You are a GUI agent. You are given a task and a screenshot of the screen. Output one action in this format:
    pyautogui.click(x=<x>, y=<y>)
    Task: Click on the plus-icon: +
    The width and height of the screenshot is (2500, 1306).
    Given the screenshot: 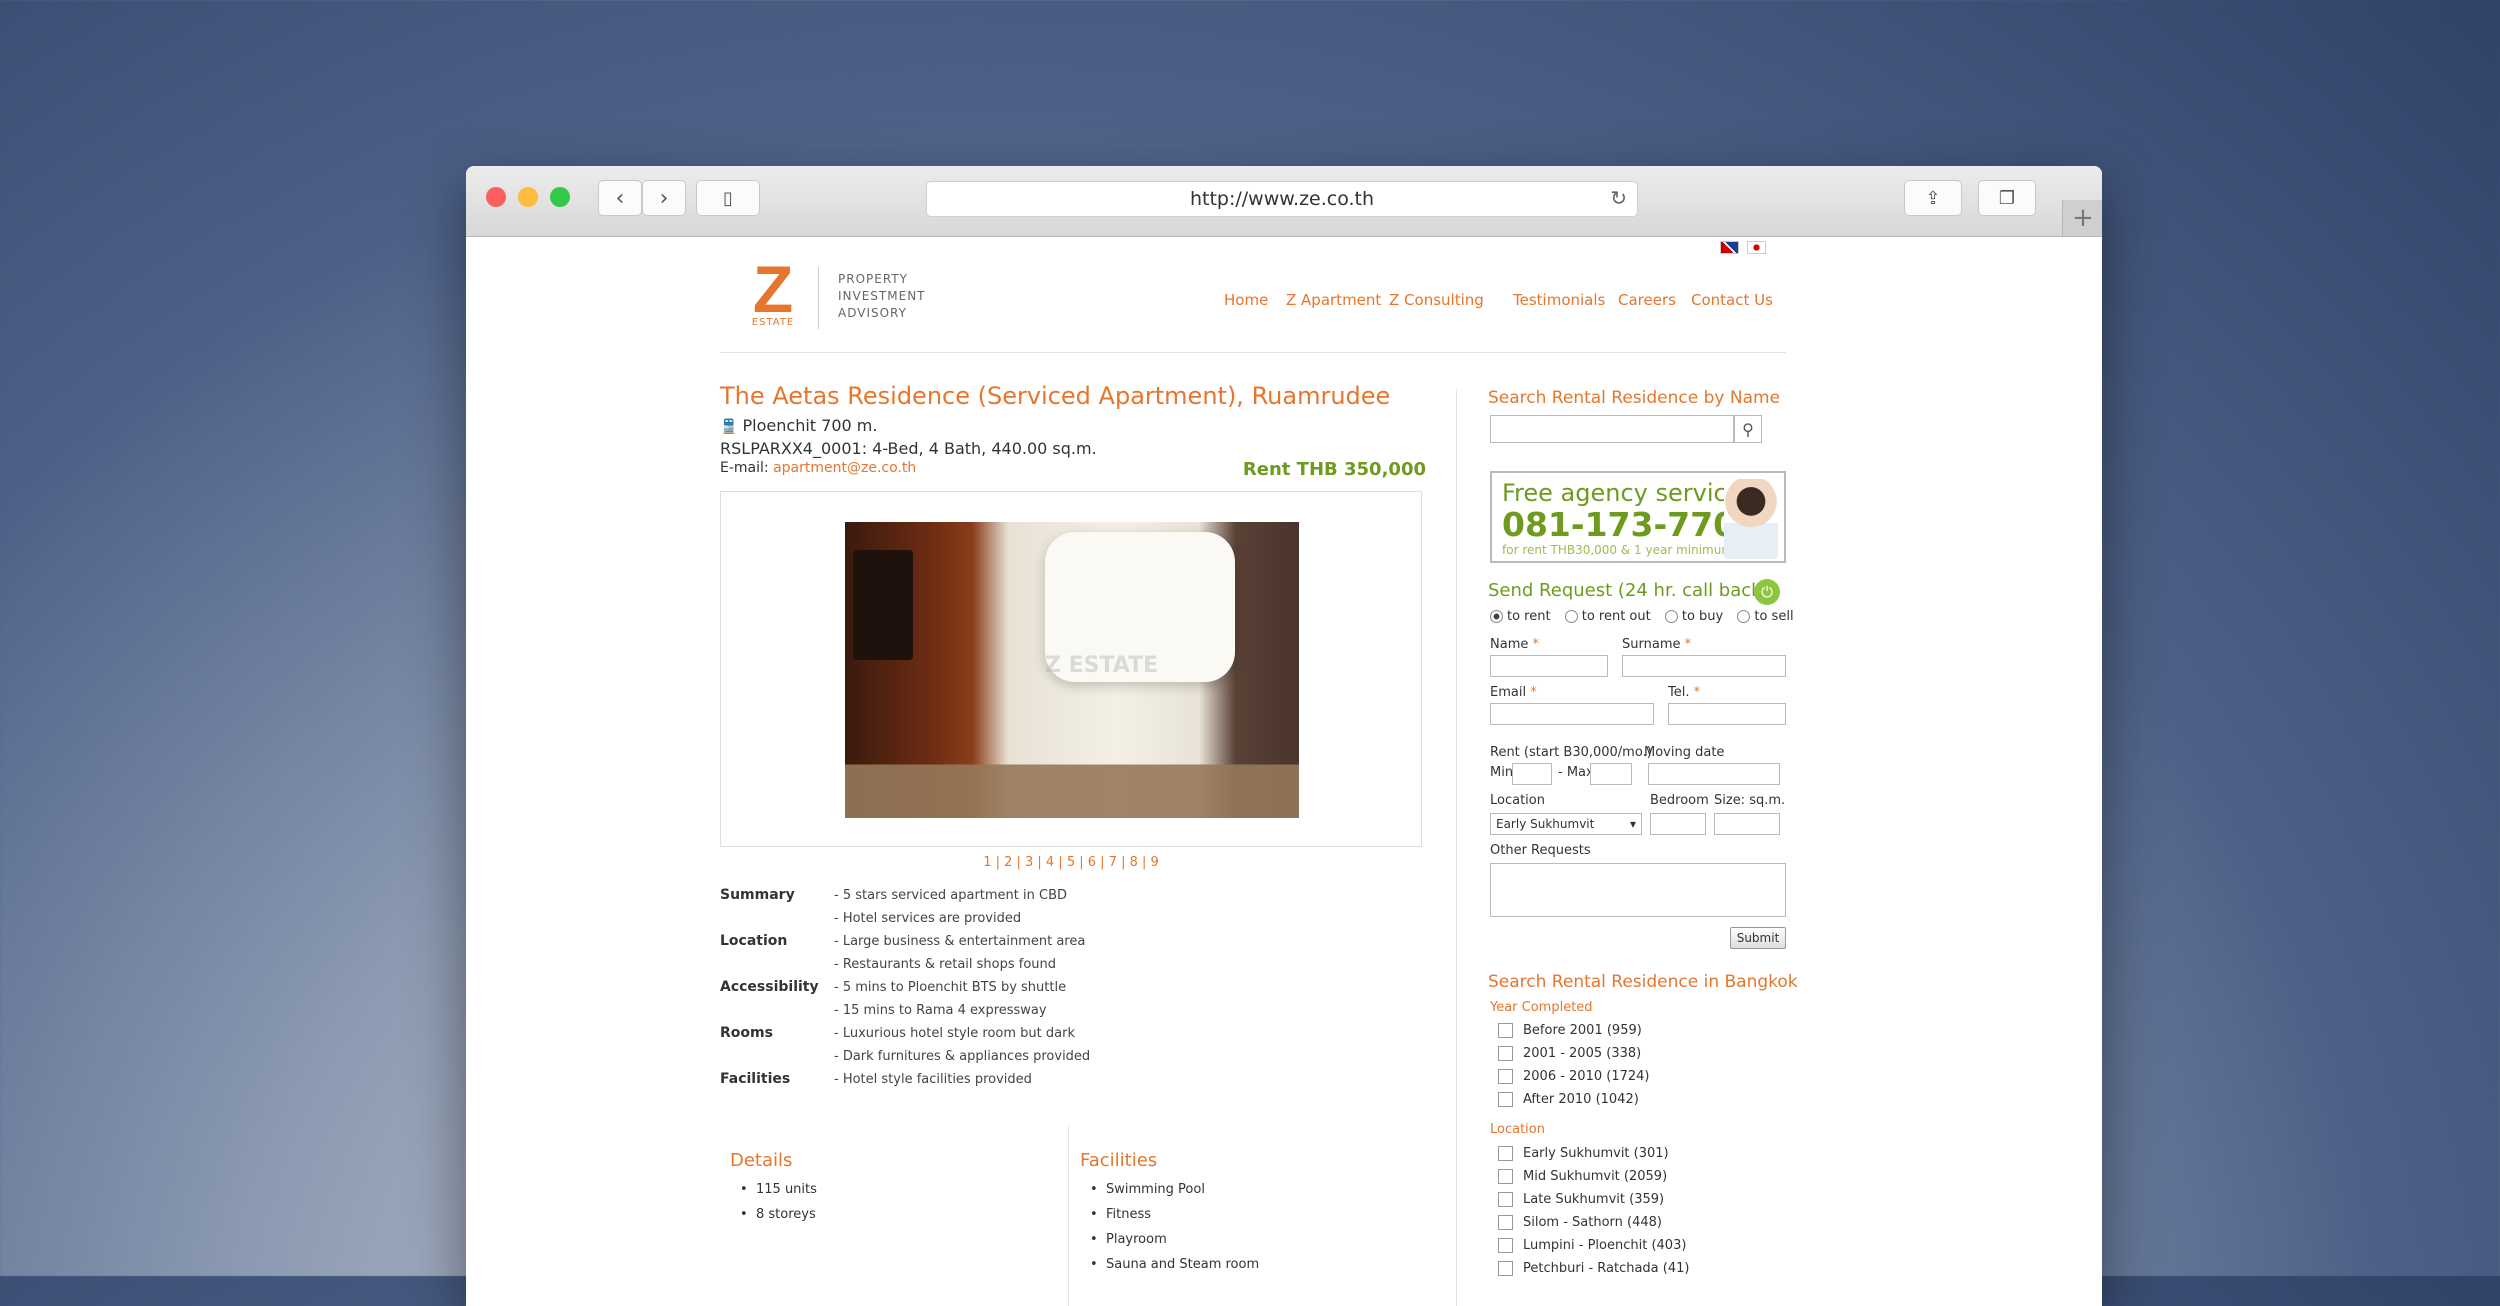 What is the action you would take?
    pyautogui.click(x=2083, y=218)
    